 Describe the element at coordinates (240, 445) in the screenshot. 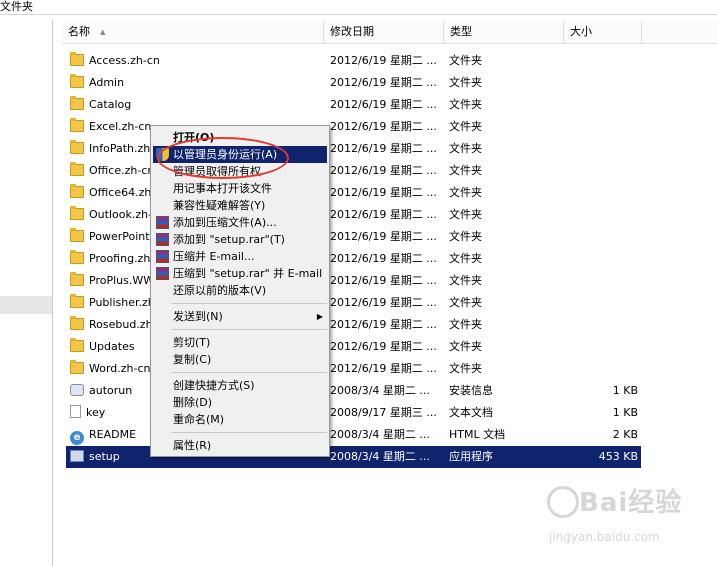

I see `menu-item-properties: 属性(R)` at that location.